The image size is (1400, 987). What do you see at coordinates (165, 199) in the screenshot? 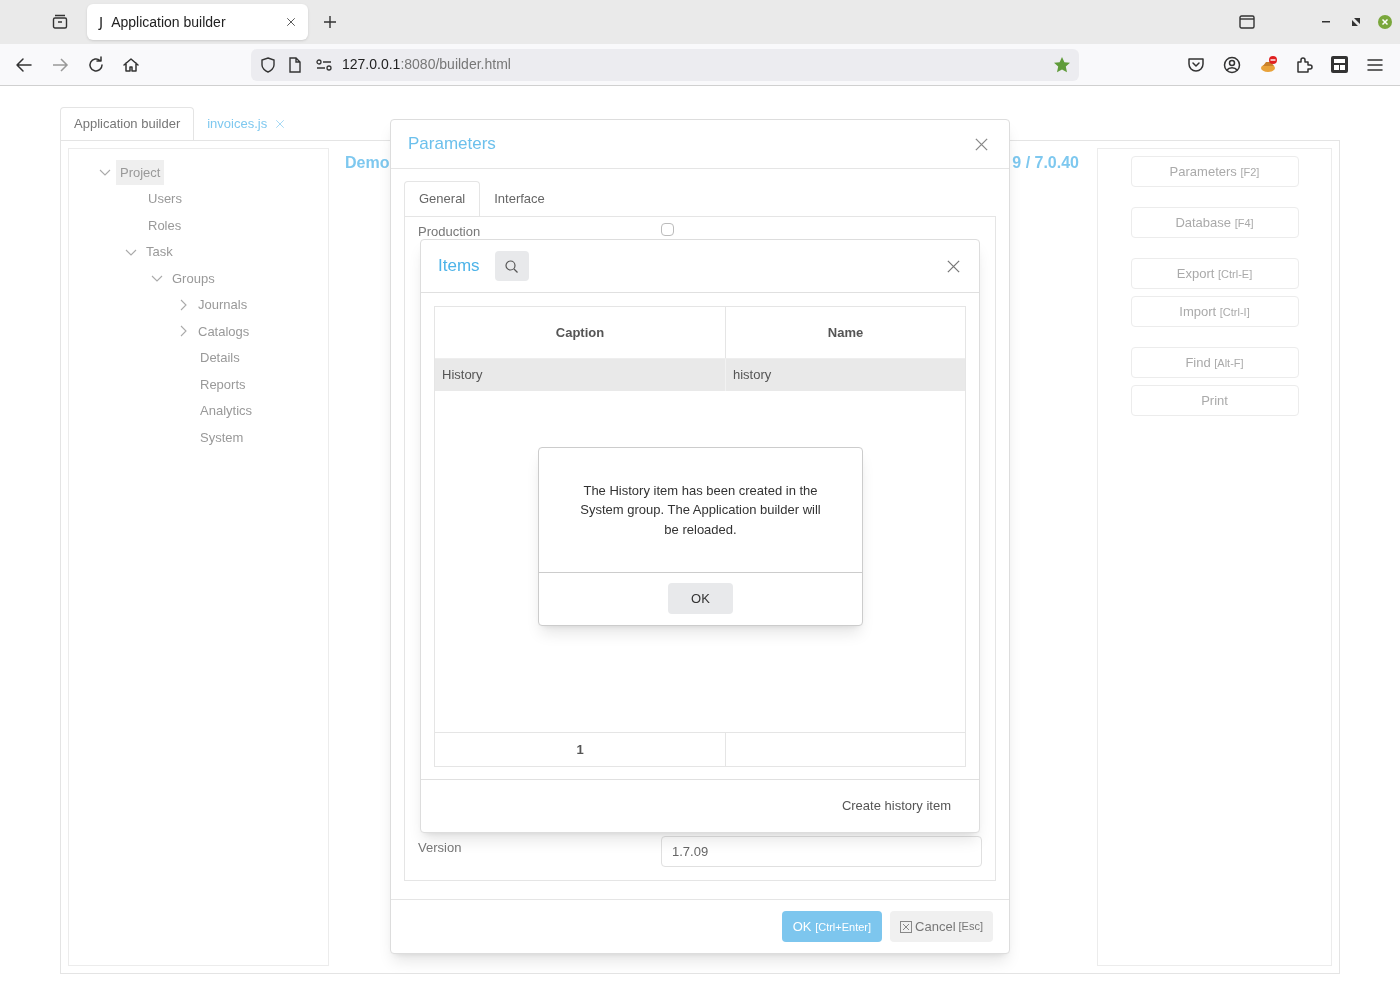
I see `tree-item: Users` at bounding box center [165, 199].